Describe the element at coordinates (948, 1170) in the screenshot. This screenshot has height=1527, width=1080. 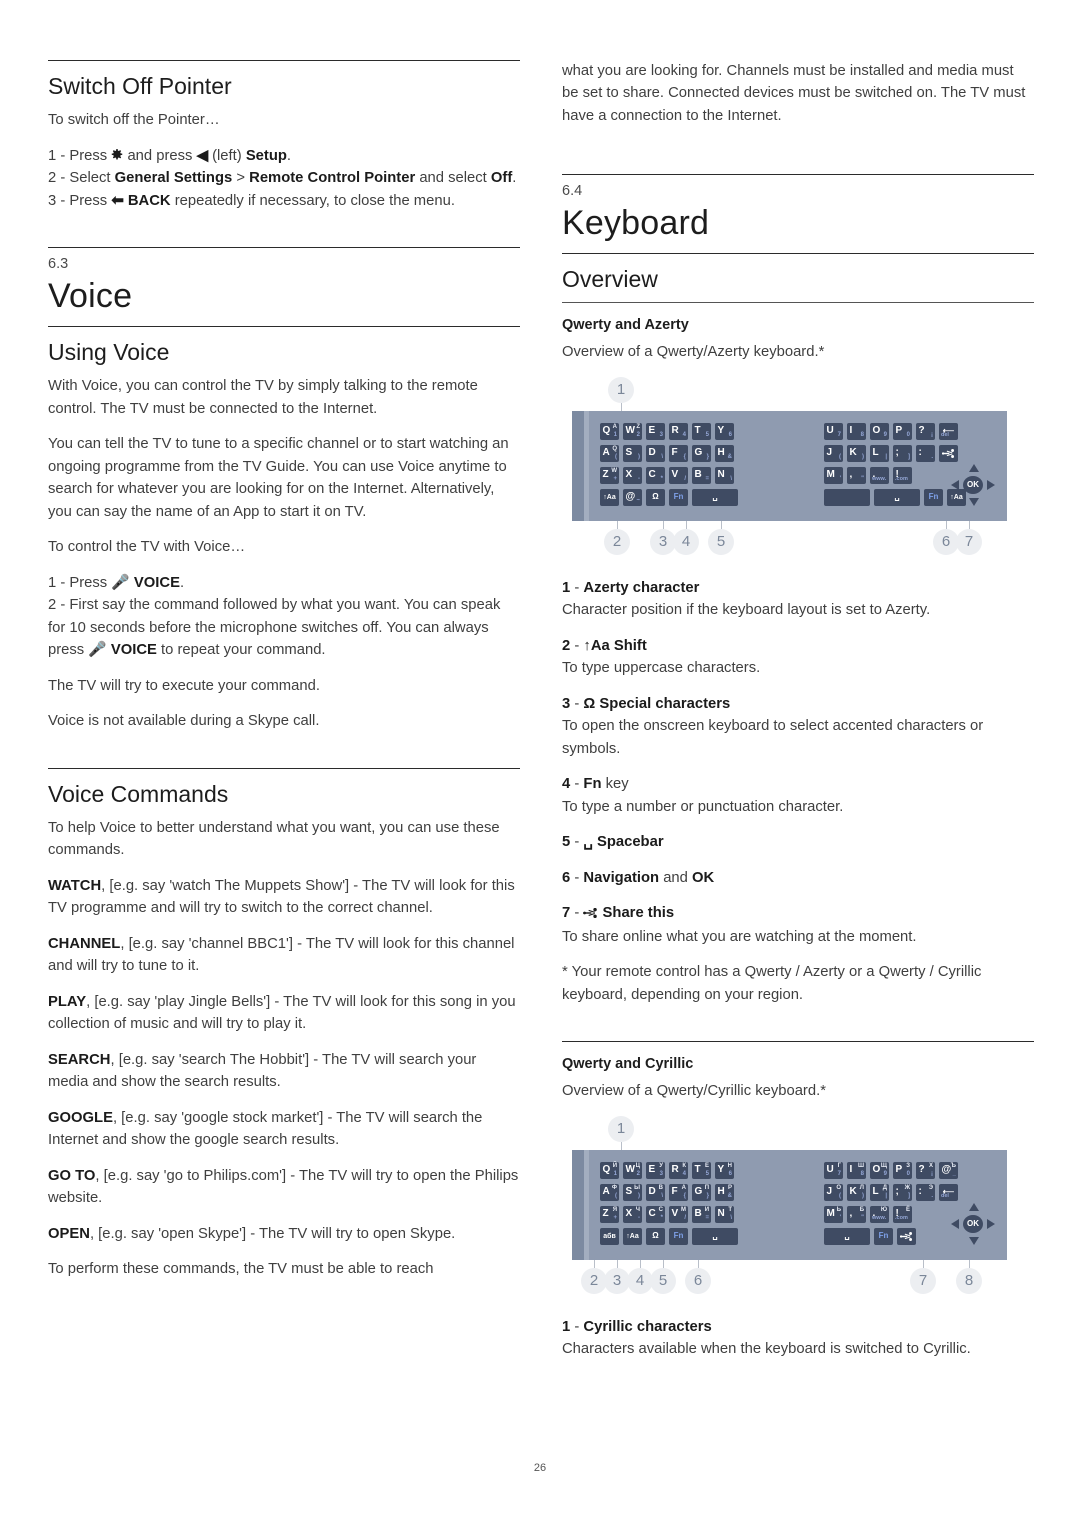
I see `keyboard-key: @ Ъ _` at that location.